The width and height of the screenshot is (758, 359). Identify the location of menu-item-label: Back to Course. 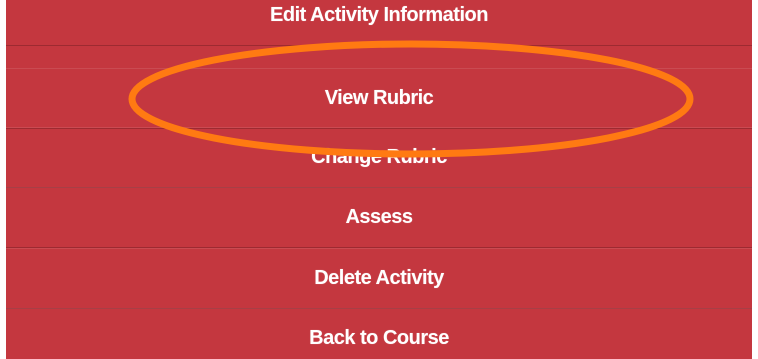
(379, 337).